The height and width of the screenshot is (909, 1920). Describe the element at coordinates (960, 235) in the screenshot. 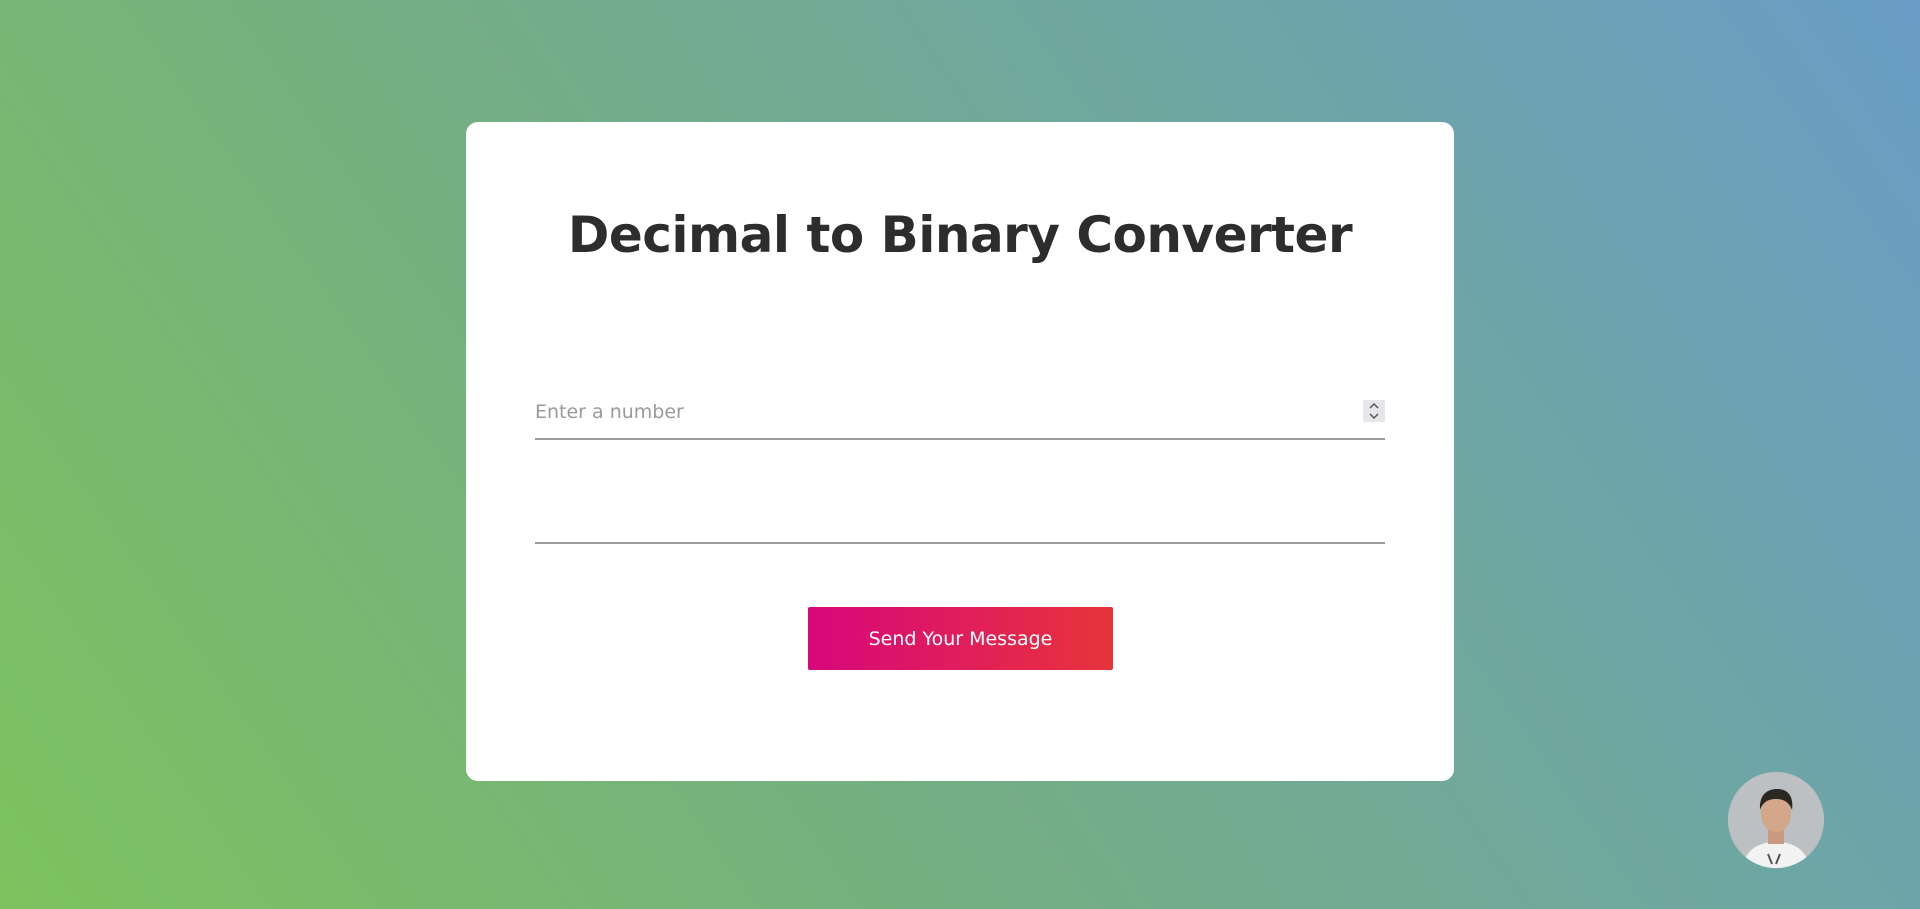

I see `page-title: Decimal to Binary Converter` at that location.